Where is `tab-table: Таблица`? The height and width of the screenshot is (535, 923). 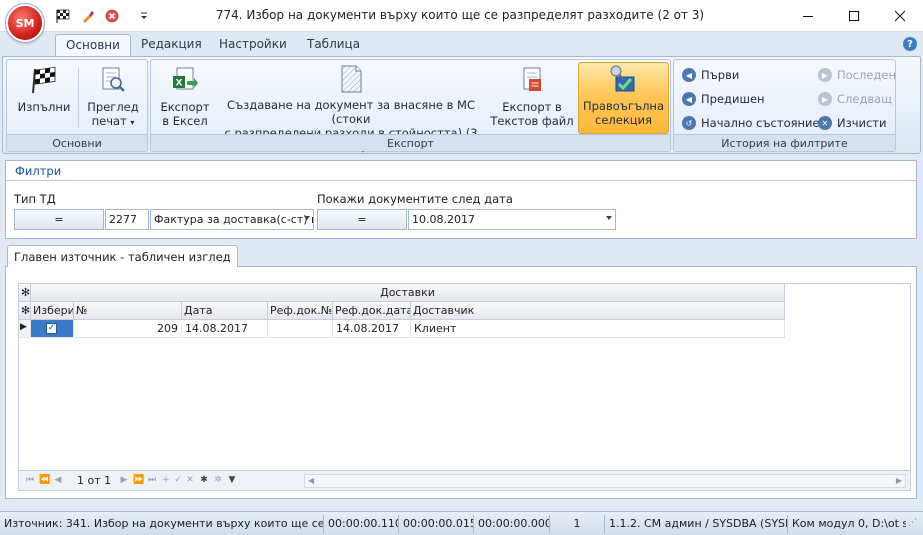
tab-table: Таблица is located at coordinates (333, 45).